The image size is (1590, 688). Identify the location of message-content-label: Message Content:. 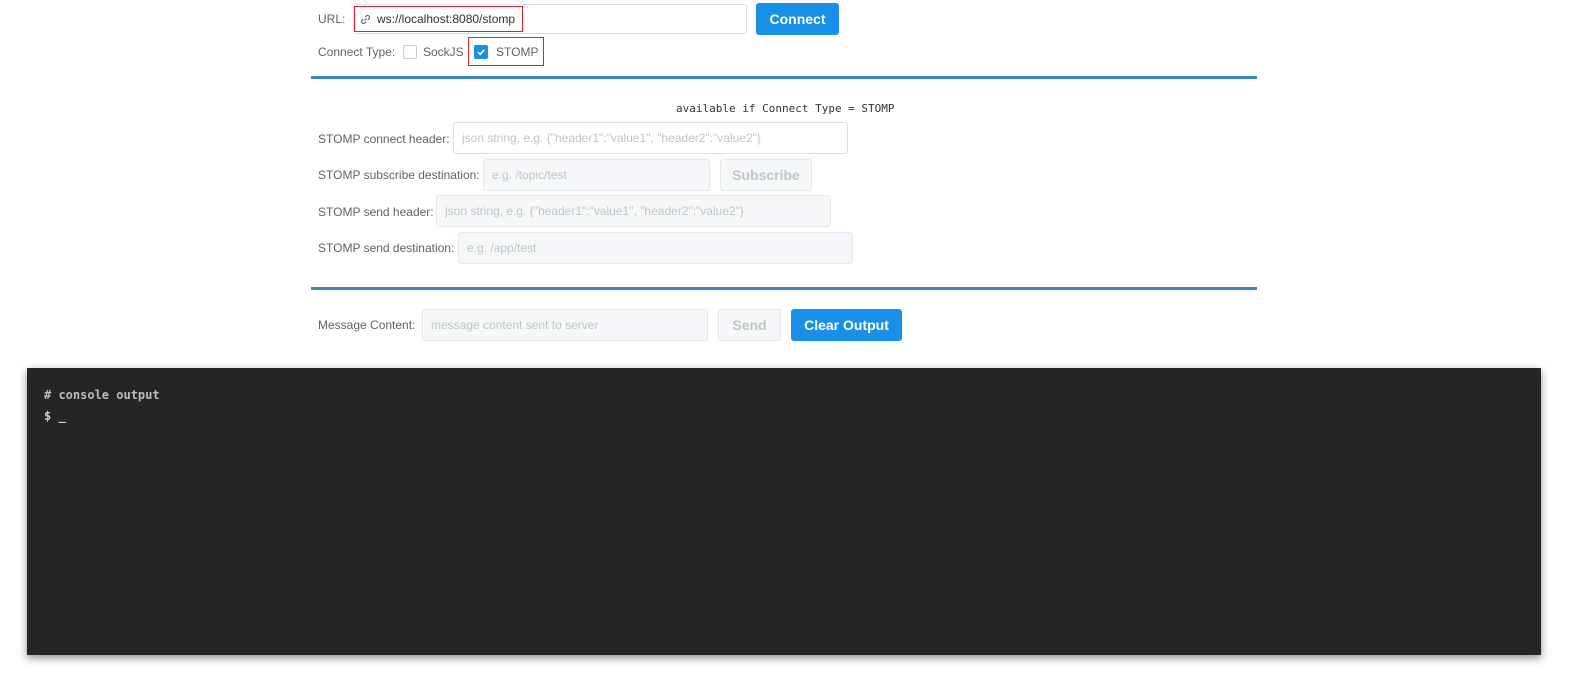
(367, 325).